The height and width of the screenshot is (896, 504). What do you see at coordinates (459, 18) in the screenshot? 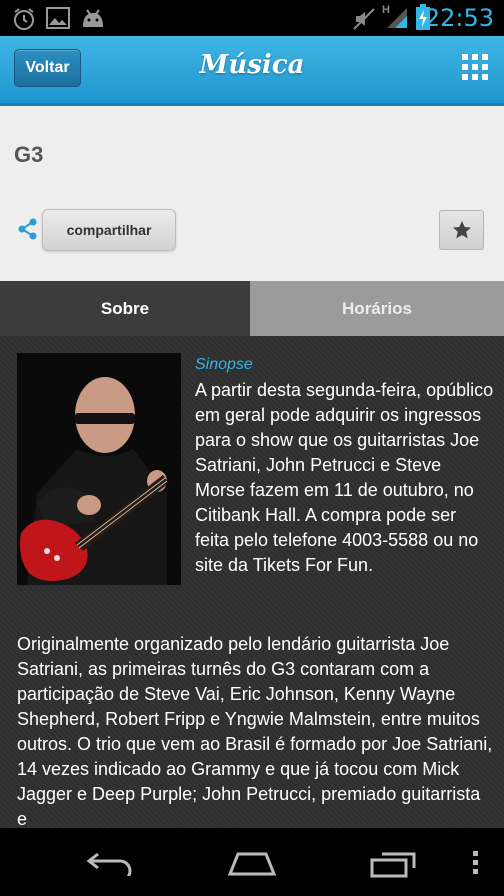
I see `clock: 22:53` at bounding box center [459, 18].